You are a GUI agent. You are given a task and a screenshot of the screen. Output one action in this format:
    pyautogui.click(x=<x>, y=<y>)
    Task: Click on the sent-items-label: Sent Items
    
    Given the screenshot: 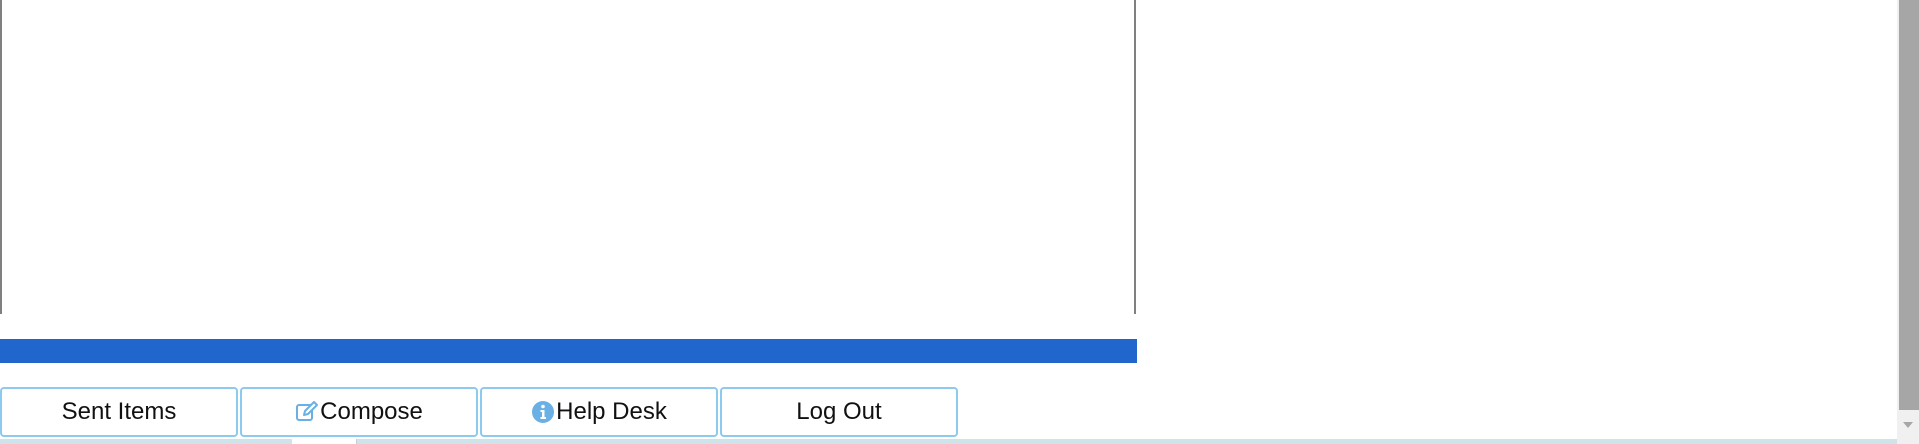 What is the action you would take?
    pyautogui.click(x=119, y=411)
    